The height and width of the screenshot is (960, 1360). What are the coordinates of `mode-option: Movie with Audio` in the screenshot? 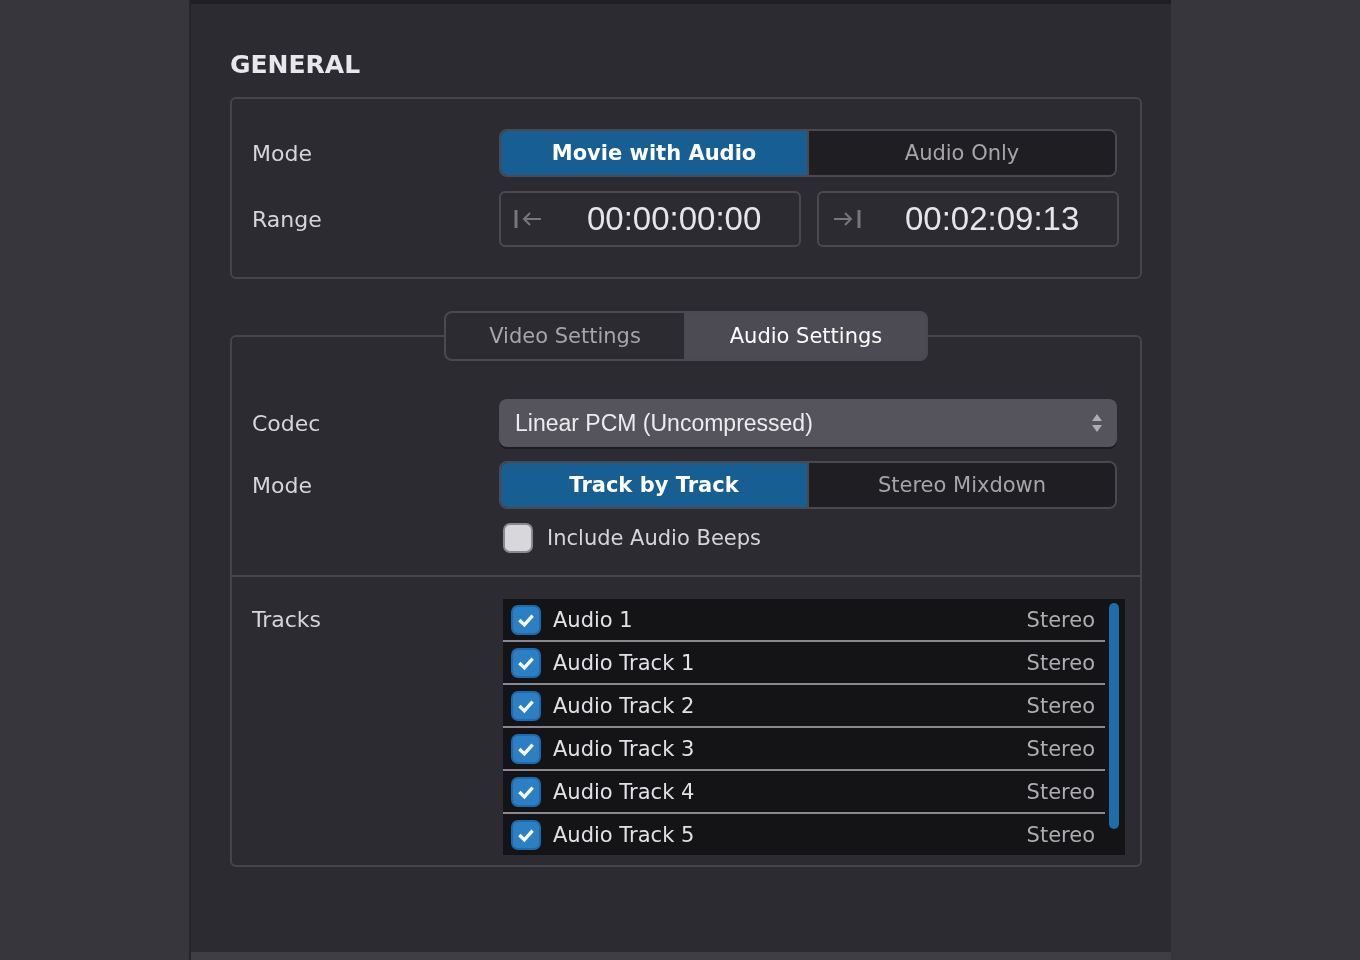 It's located at (654, 153).